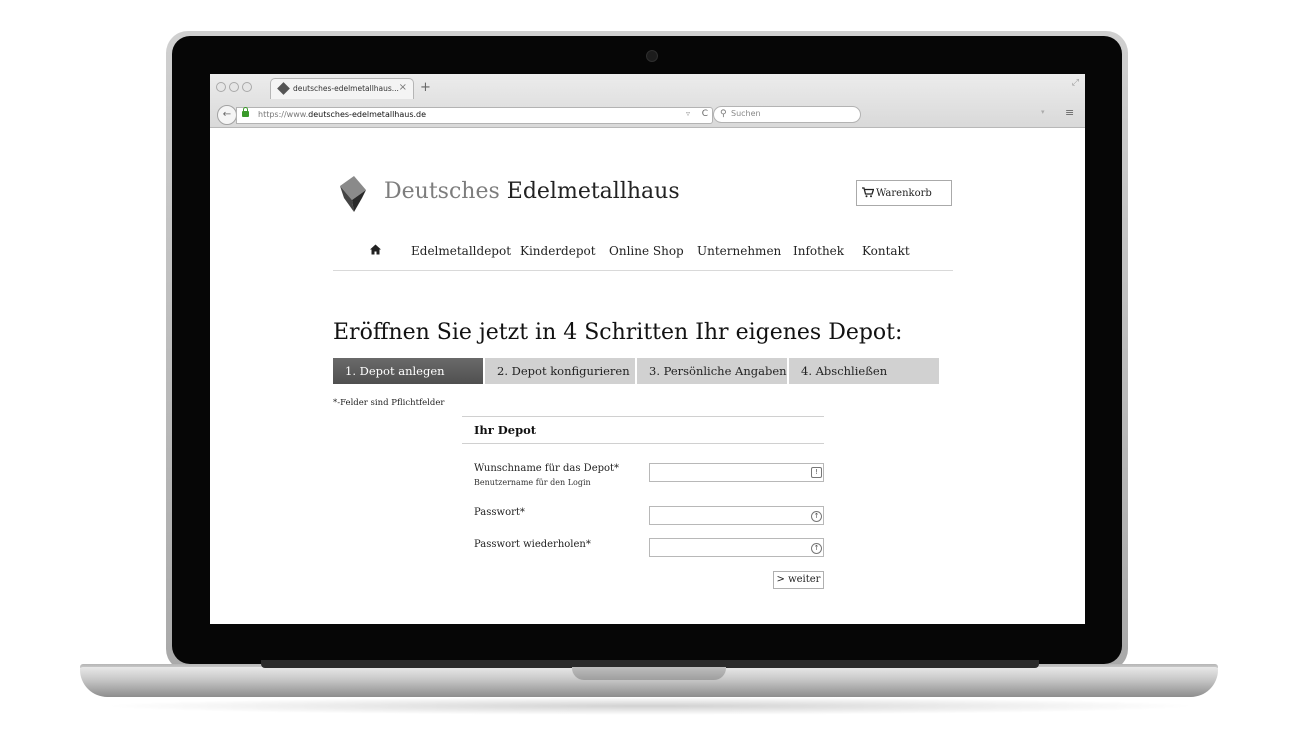 The image size is (1300, 745). What do you see at coordinates (646, 251) in the screenshot?
I see `nav-item-online-shop: Online Shop` at bounding box center [646, 251].